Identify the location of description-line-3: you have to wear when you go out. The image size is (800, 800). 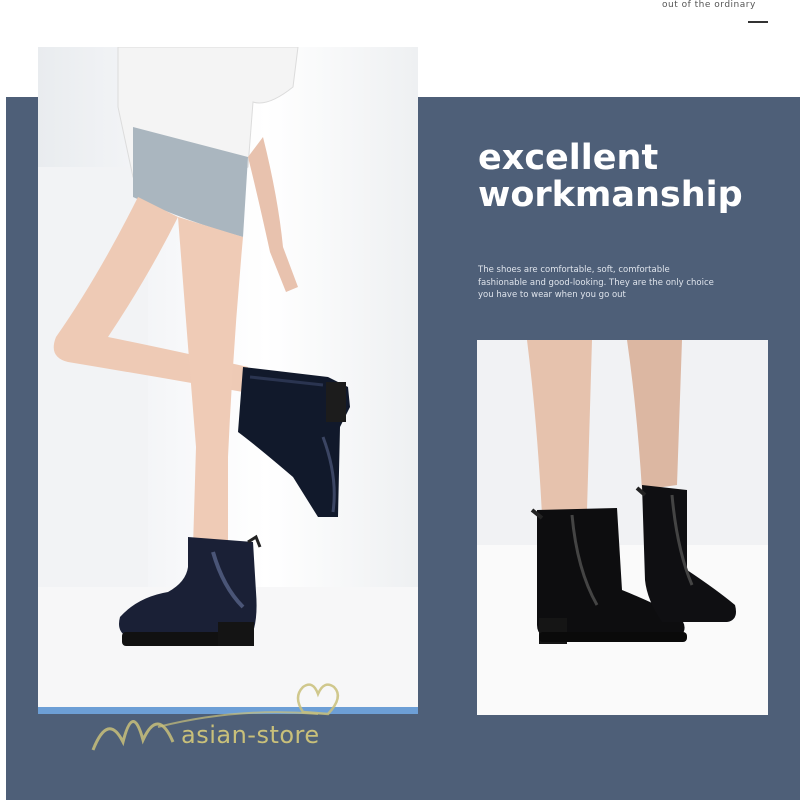
(552, 295).